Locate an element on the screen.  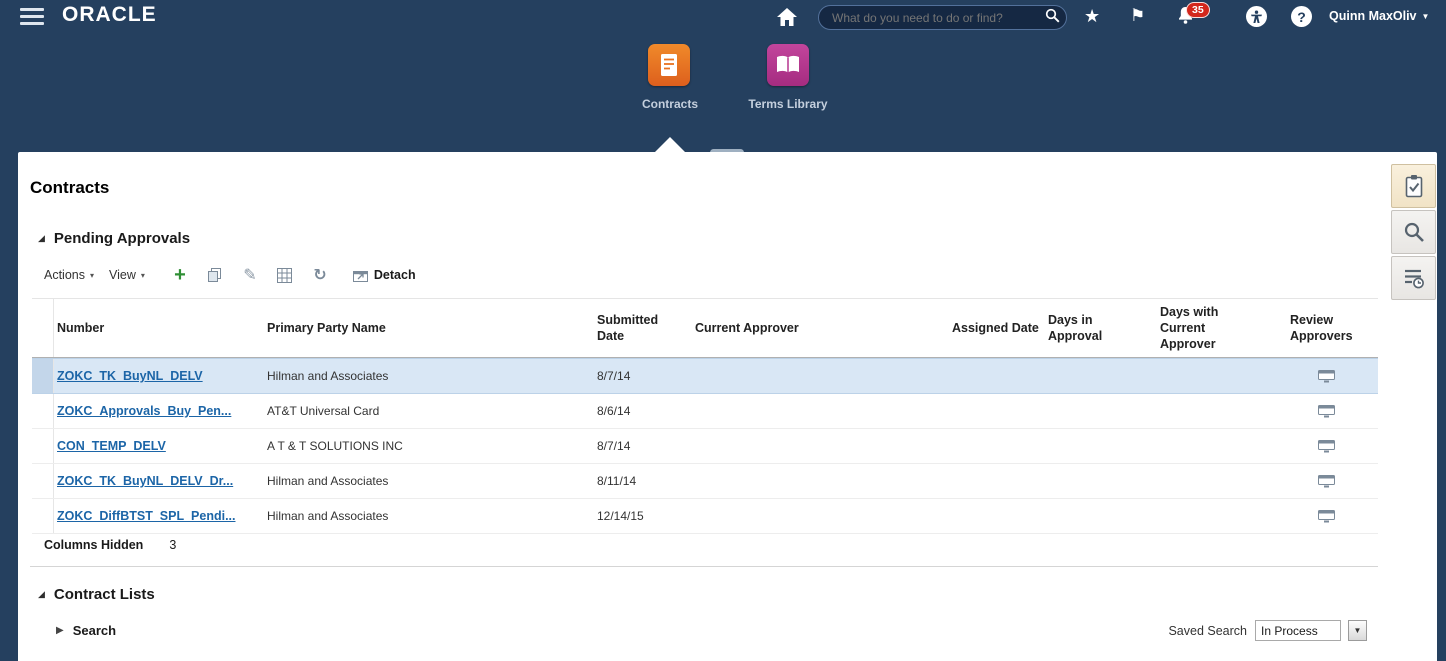
search-icon is located at coordinates (1052, 18).